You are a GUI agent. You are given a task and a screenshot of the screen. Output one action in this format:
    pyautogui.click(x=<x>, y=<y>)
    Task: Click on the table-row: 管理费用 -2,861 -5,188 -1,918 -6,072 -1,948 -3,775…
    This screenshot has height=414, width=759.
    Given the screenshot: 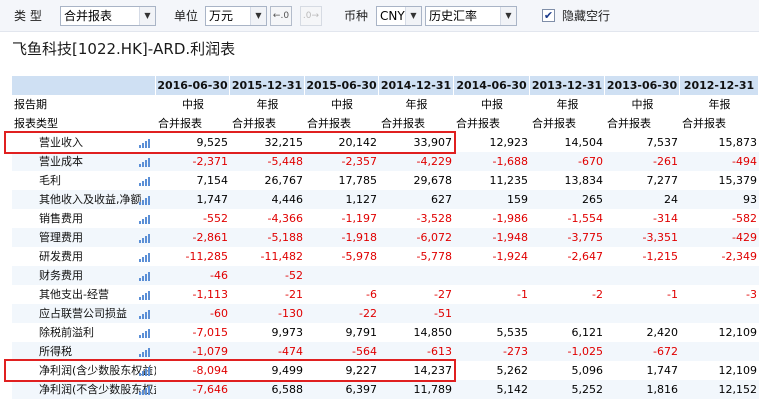 What is the action you would take?
    pyautogui.click(x=385, y=237)
    